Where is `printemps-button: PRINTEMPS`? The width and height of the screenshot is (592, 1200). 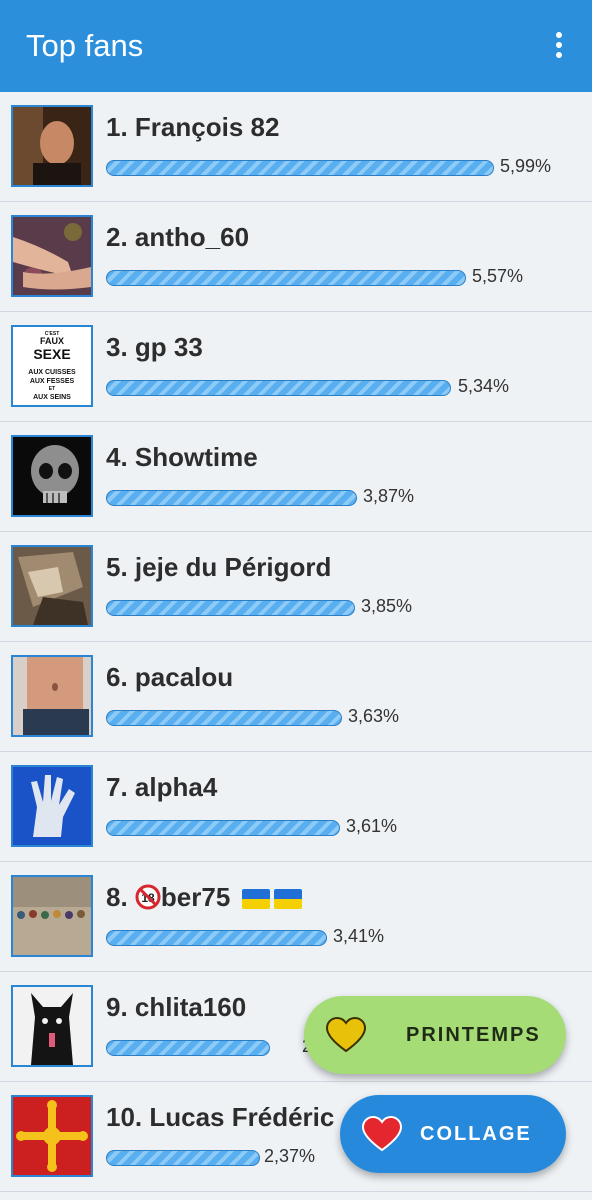 printemps-button: PRINTEMPS is located at coordinates (435, 1035).